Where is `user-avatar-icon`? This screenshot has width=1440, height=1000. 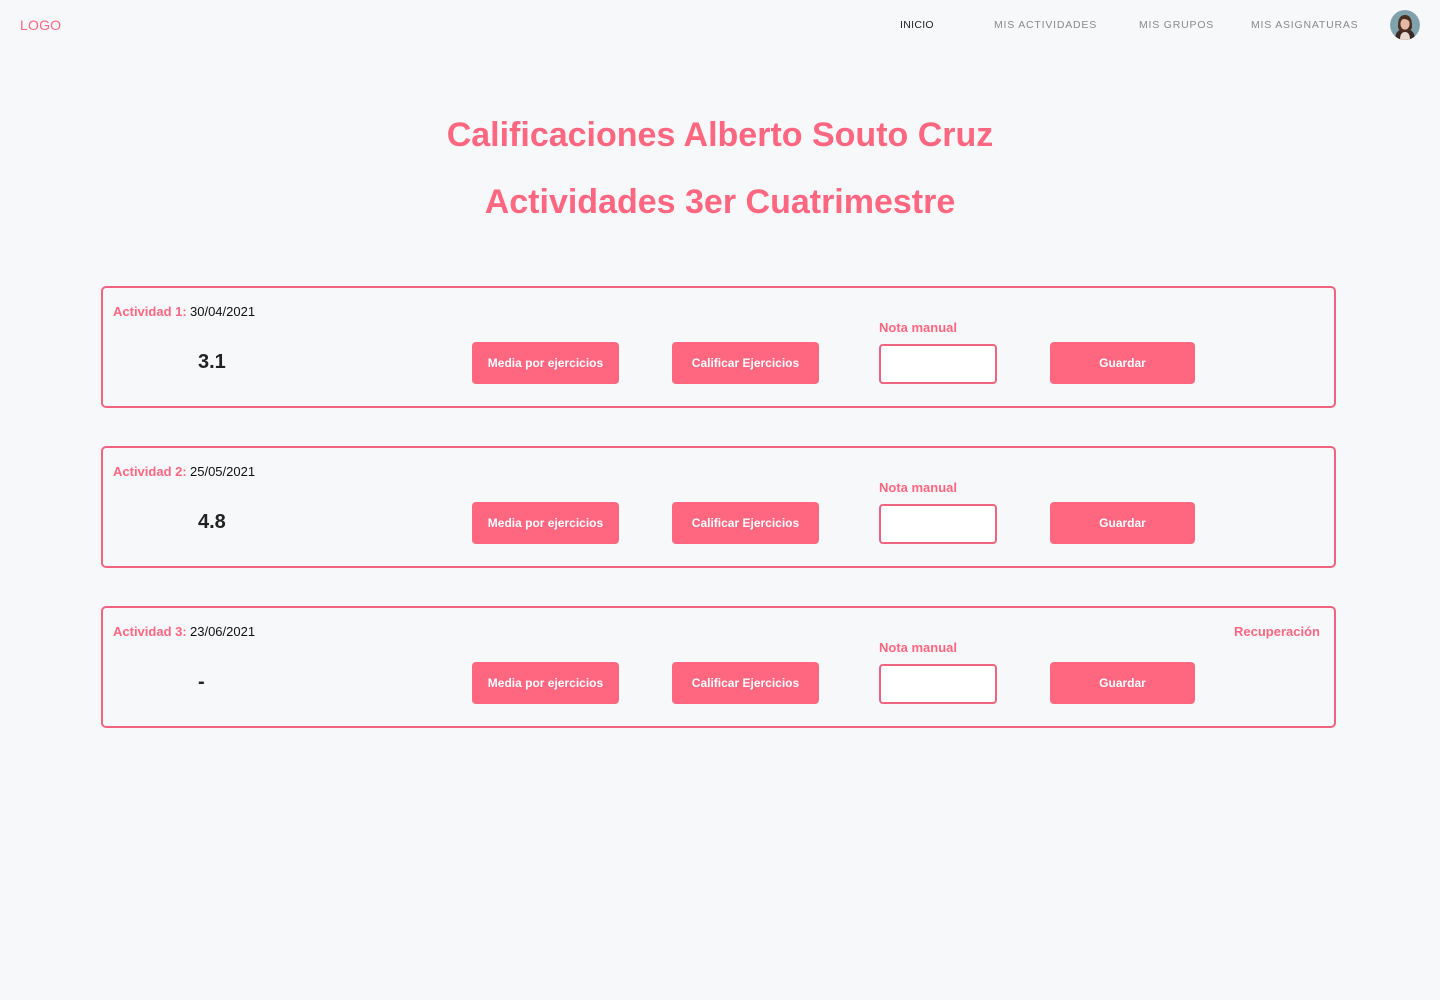 user-avatar-icon is located at coordinates (1405, 25).